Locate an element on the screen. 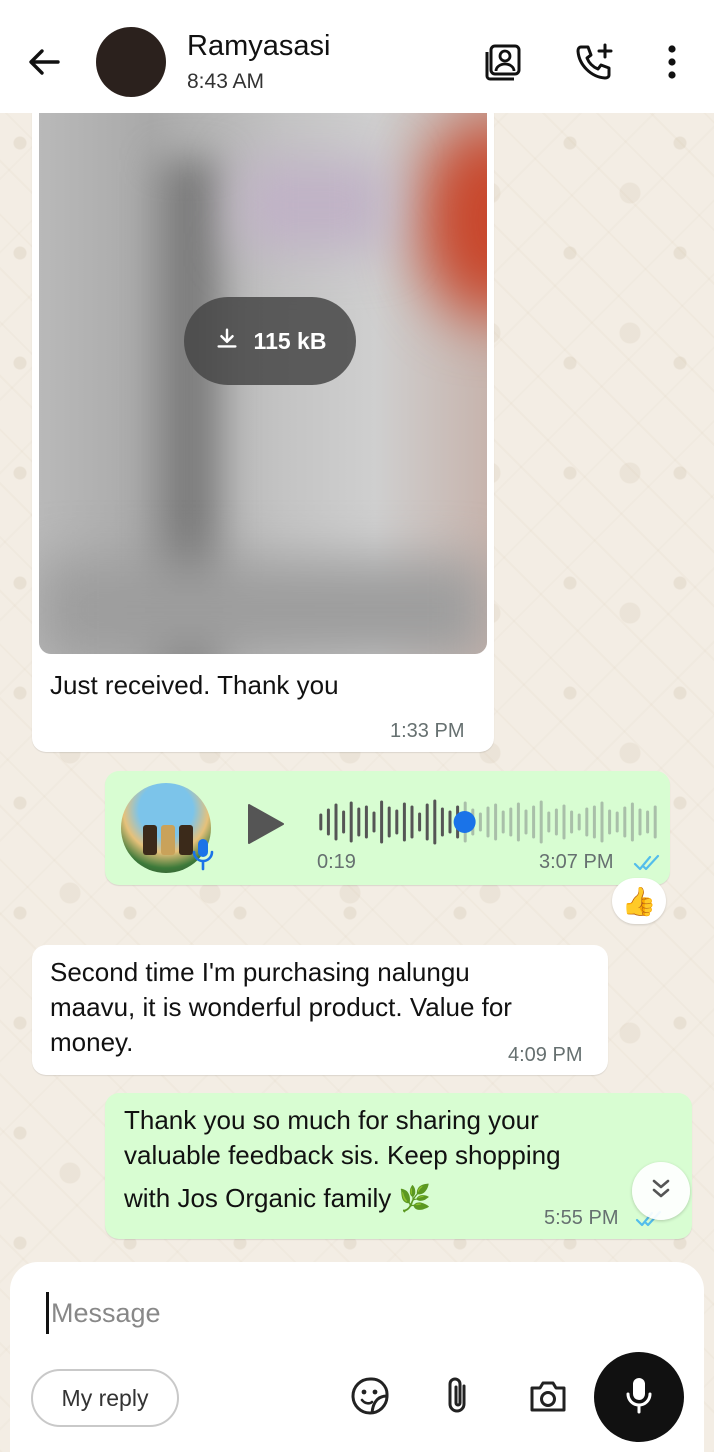 The width and height of the screenshot is (714, 1452). add-call-icon is located at coordinates (594, 62).